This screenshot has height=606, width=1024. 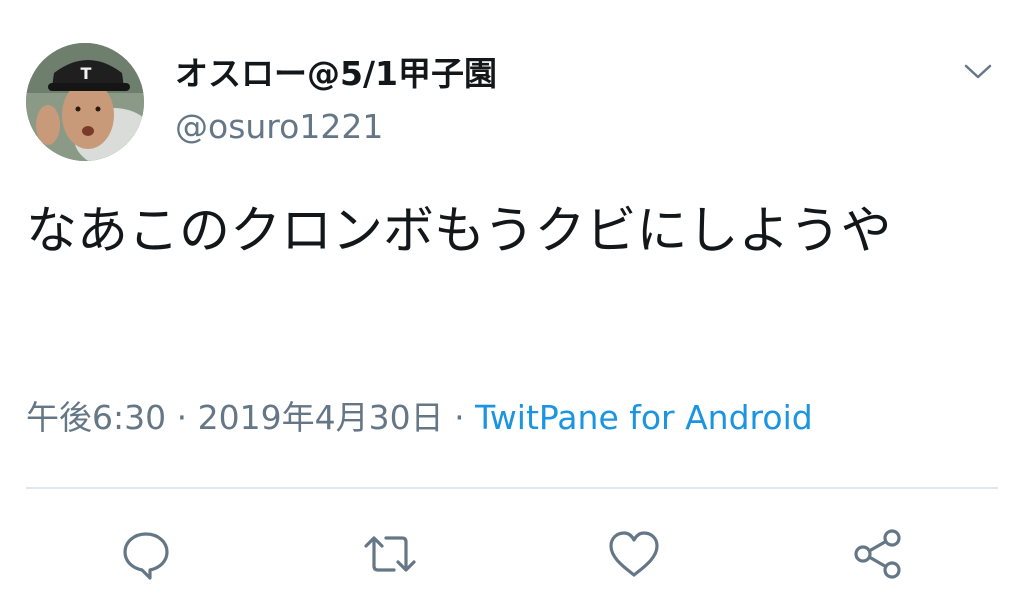 I want to click on svg-text: T, so click(x=86, y=73).